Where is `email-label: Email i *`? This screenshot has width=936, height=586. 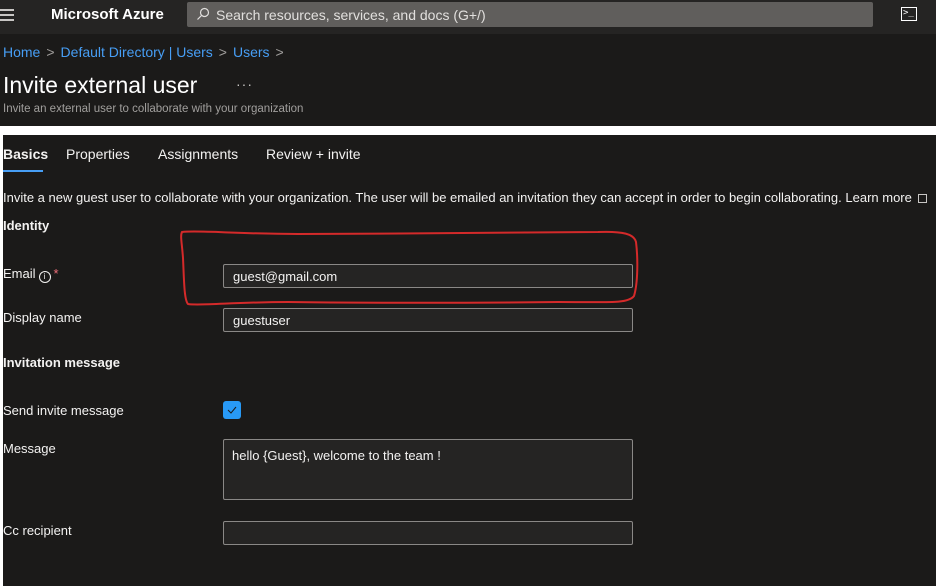 email-label: Email i * is located at coordinates (31, 274).